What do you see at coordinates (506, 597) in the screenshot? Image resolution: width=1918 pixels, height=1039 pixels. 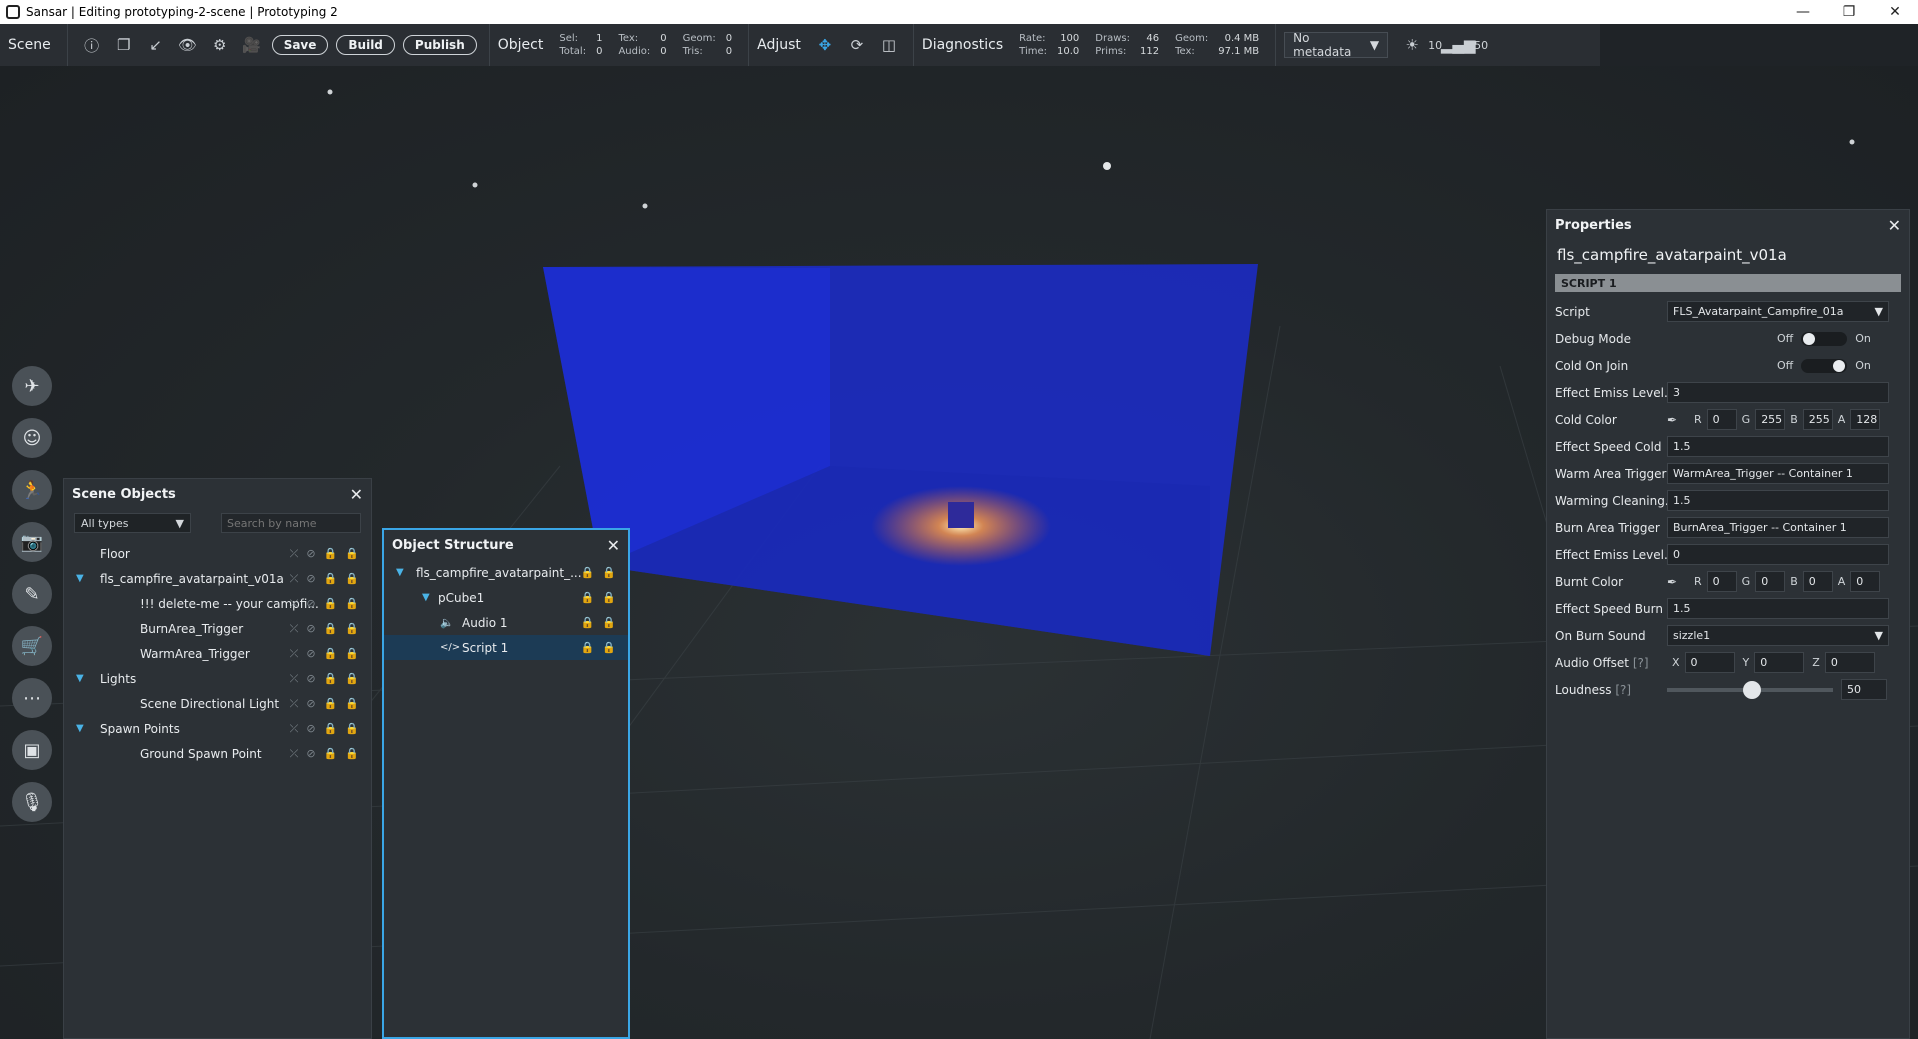 I see `structure-row-pcube: ▼ pCube1 🔒 🔒` at bounding box center [506, 597].